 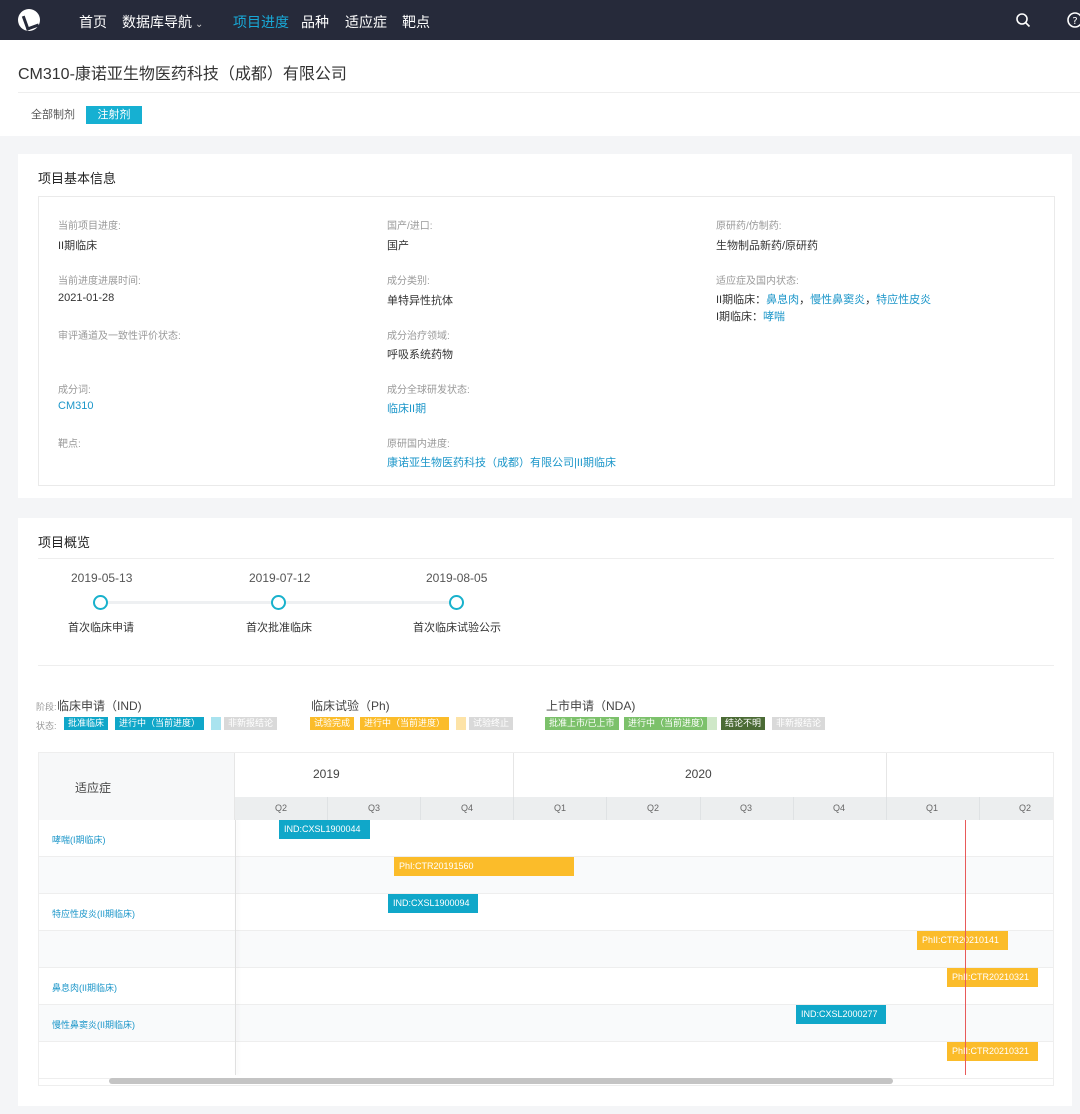 What do you see at coordinates (326, 774) in the screenshot?
I see `year-label: 2019` at bounding box center [326, 774].